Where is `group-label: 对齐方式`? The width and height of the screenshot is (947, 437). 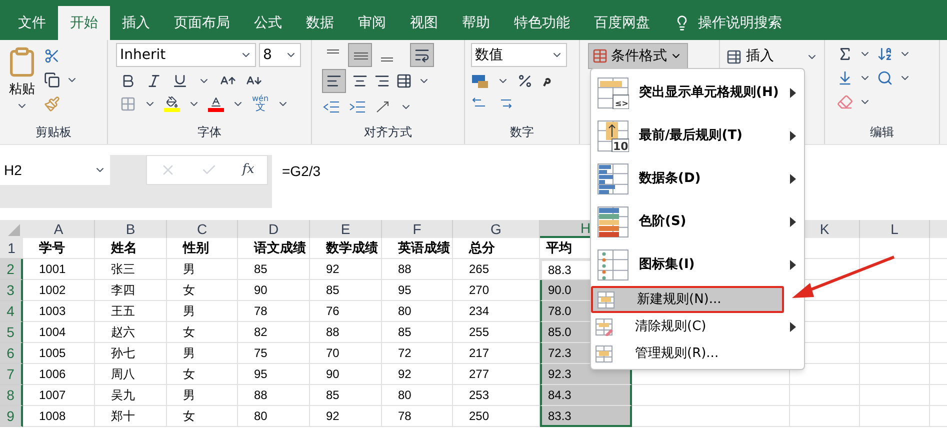
group-label: 对齐方式 is located at coordinates (388, 132).